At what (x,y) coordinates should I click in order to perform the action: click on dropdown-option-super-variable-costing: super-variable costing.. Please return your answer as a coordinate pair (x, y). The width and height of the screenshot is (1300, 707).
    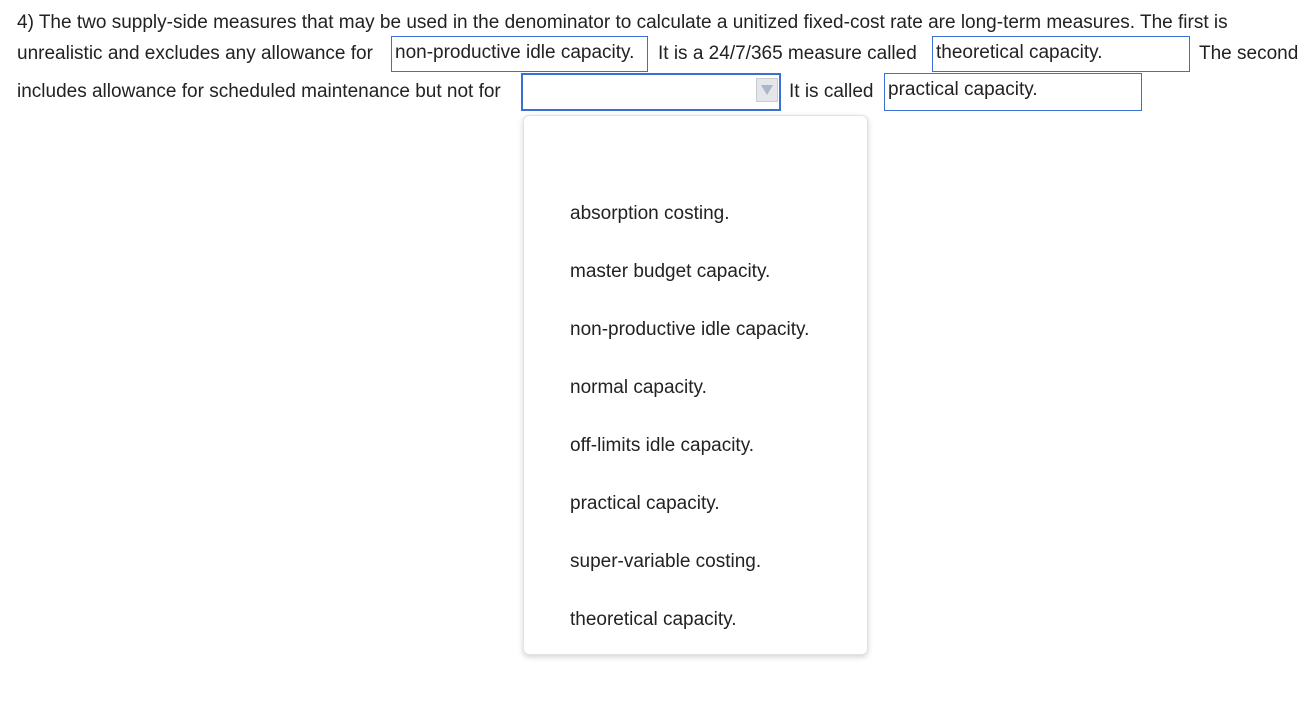
    Looking at the image, I should click on (665, 562).